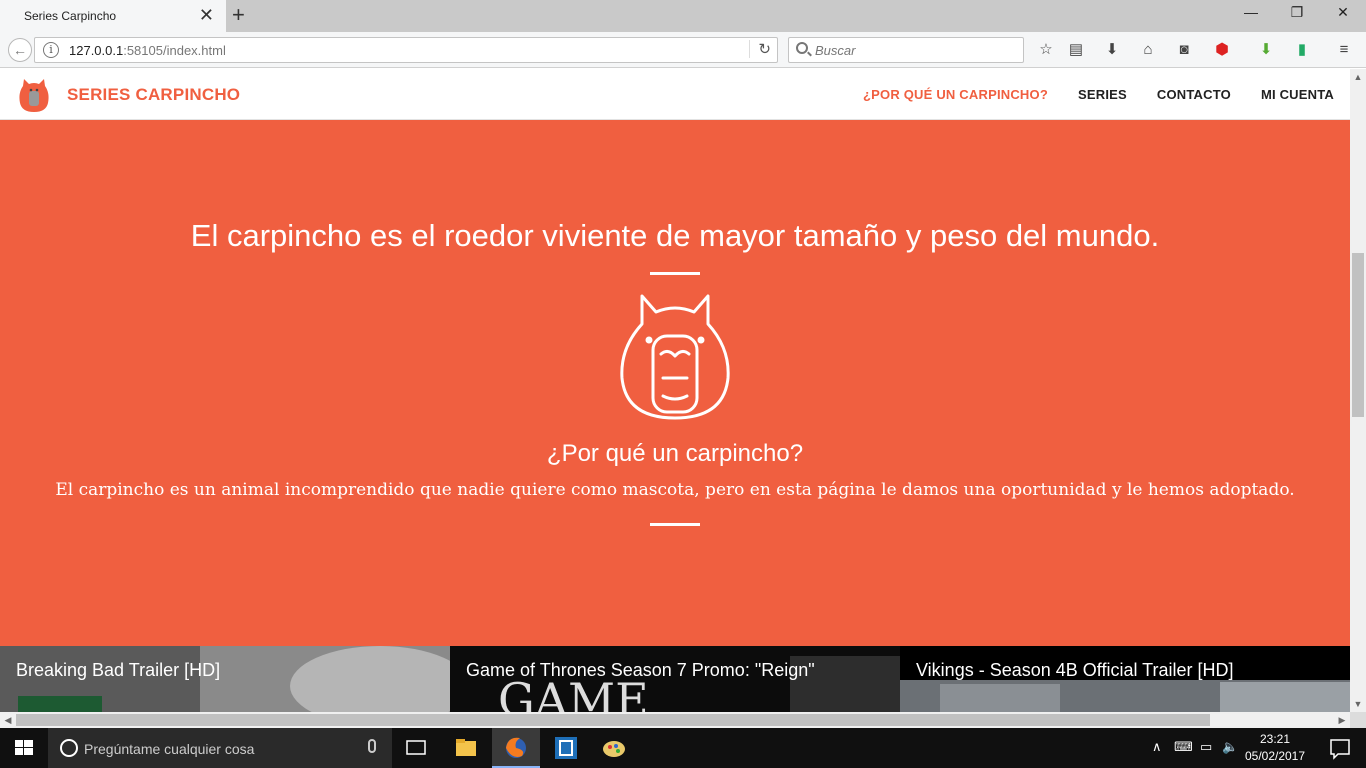 Image resolution: width=1366 pixels, height=768 pixels. I want to click on search-input: Buscar, so click(906, 50).